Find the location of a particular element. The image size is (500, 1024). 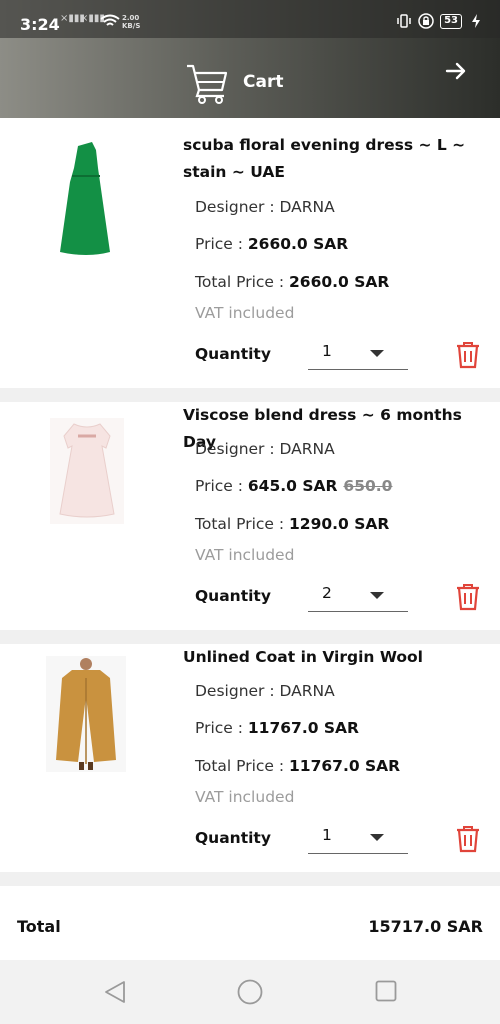

total-price-line: Total Price : 2660.0 SAR is located at coordinates (292, 282).